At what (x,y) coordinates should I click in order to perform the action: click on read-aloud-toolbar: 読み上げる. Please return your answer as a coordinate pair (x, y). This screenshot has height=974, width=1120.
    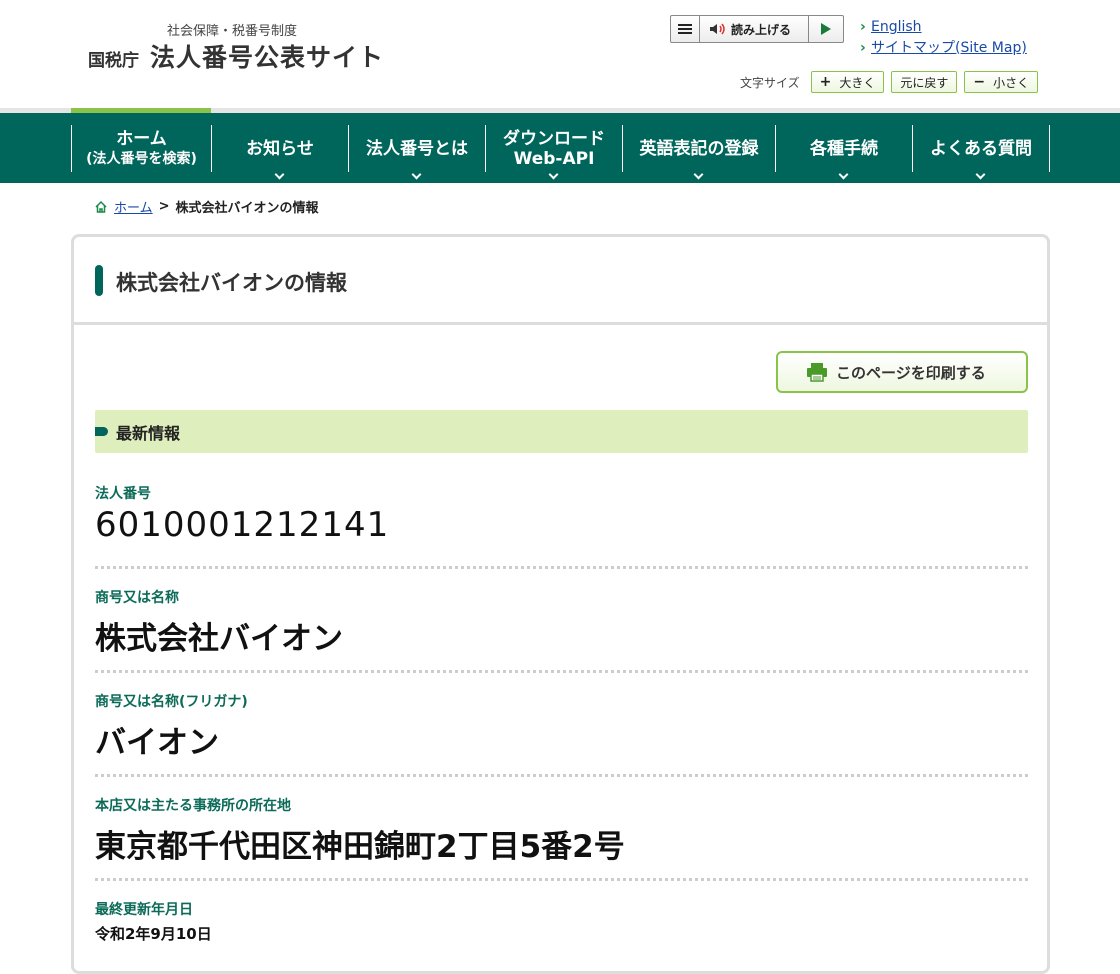
    Looking at the image, I should click on (757, 29).